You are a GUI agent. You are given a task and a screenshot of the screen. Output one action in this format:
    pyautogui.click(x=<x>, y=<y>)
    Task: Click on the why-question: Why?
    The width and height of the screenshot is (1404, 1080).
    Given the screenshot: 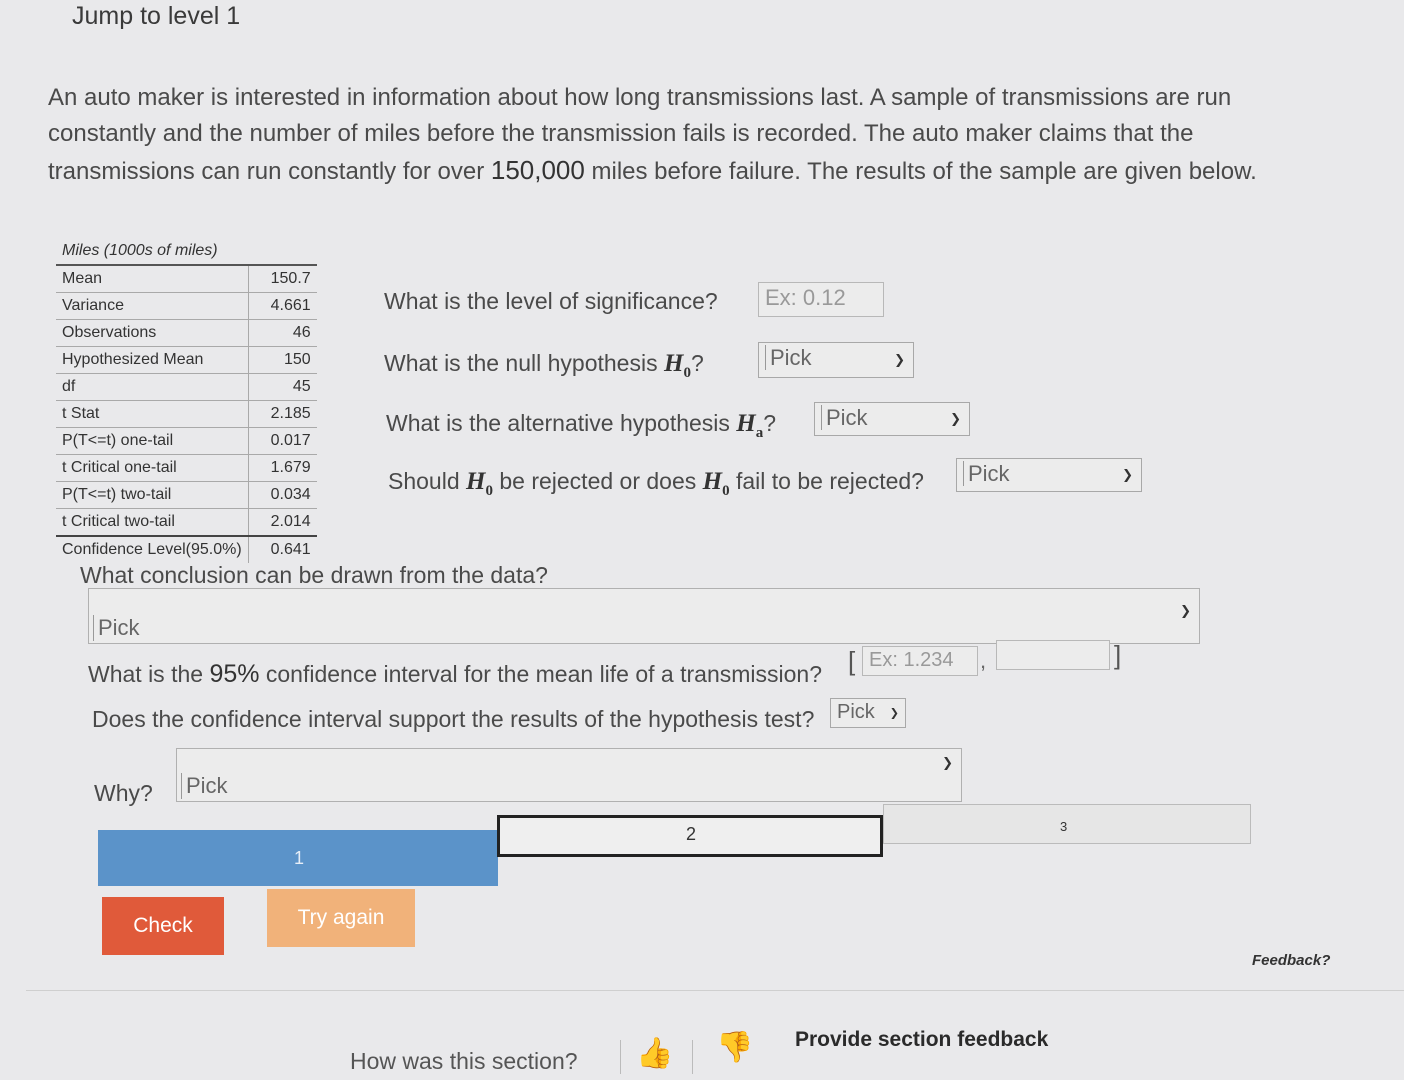 What is the action you would take?
    pyautogui.click(x=123, y=793)
    